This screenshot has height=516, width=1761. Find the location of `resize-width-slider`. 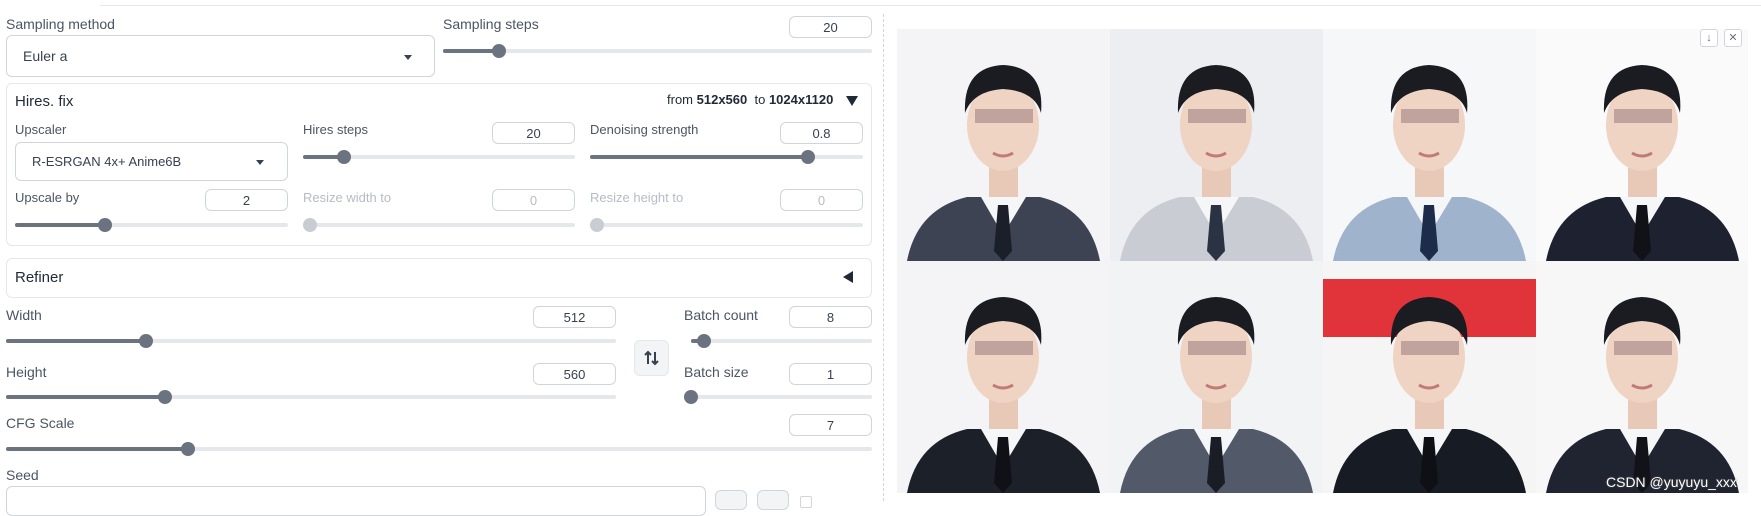

resize-width-slider is located at coordinates (439, 225).